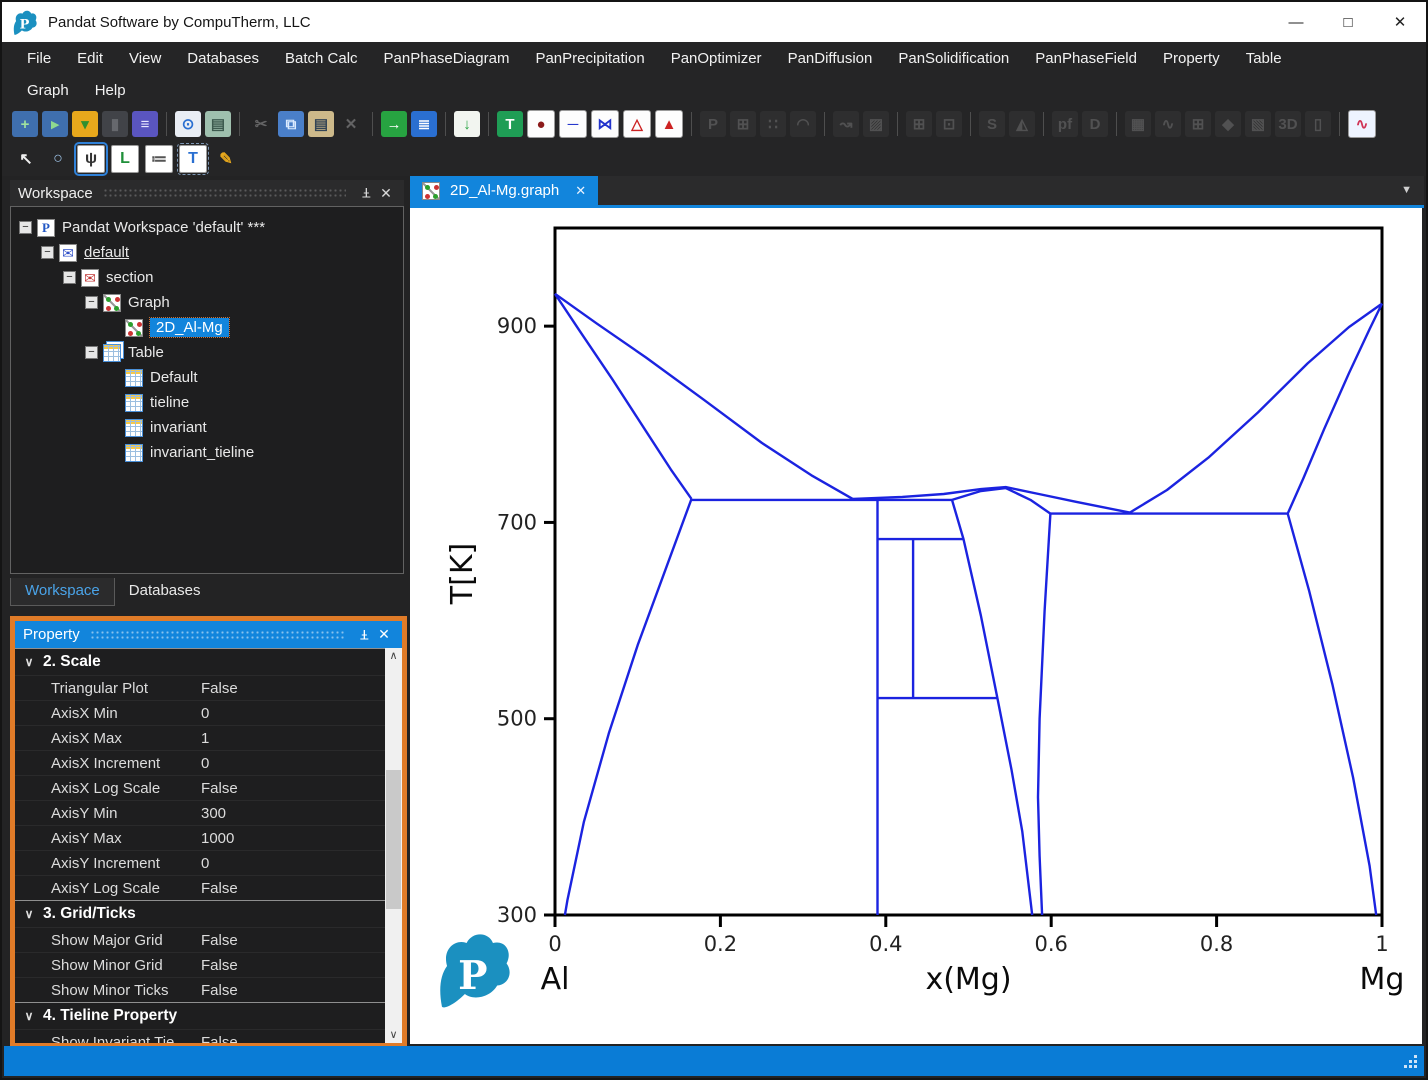  What do you see at coordinates (200, 762) in the screenshot?
I see `prop-row-axisx-increment: AxisX Increment 0` at bounding box center [200, 762].